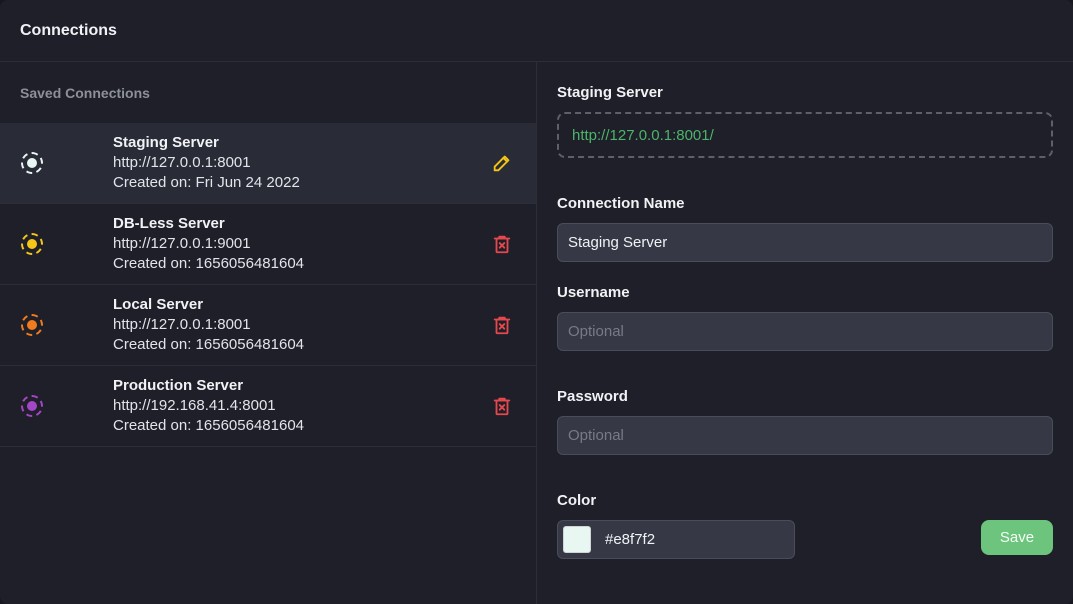 This screenshot has height=604, width=1073. What do you see at coordinates (805, 435) in the screenshot?
I see `password-input` at bounding box center [805, 435].